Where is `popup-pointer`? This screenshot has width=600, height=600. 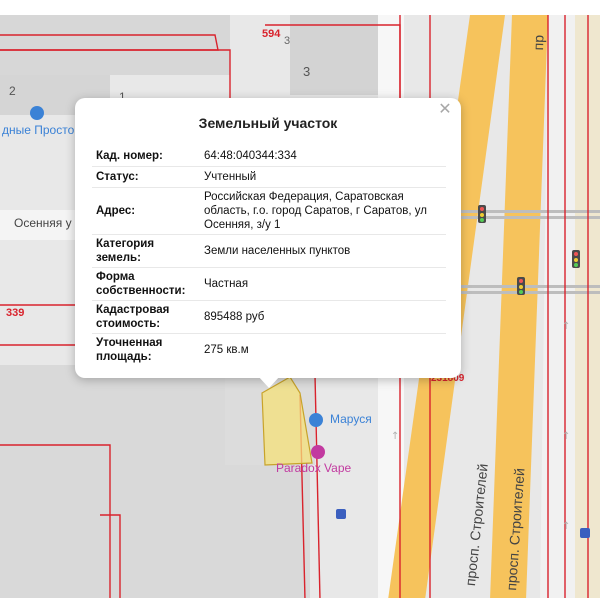
popup-pointer is located at coordinates (269, 382).